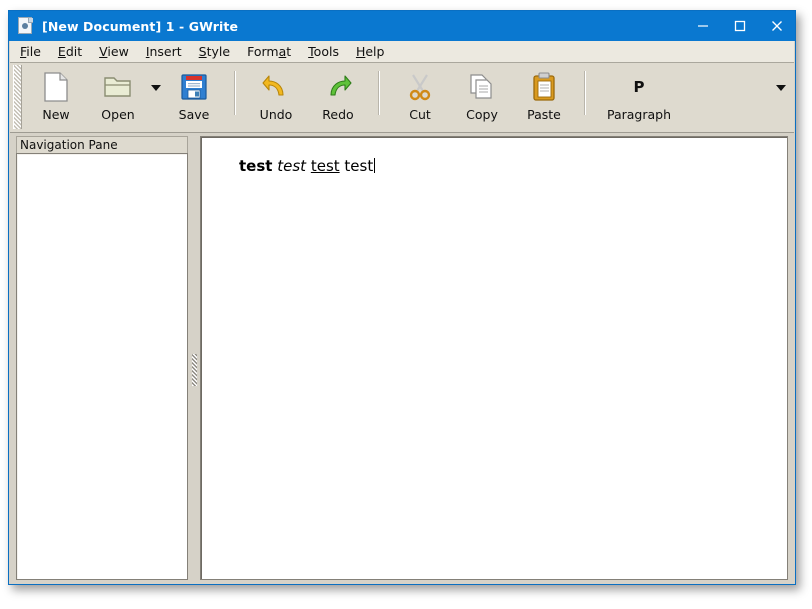  What do you see at coordinates (74, 51) in the screenshot?
I see `menu-label-edit-rest: dit` at bounding box center [74, 51].